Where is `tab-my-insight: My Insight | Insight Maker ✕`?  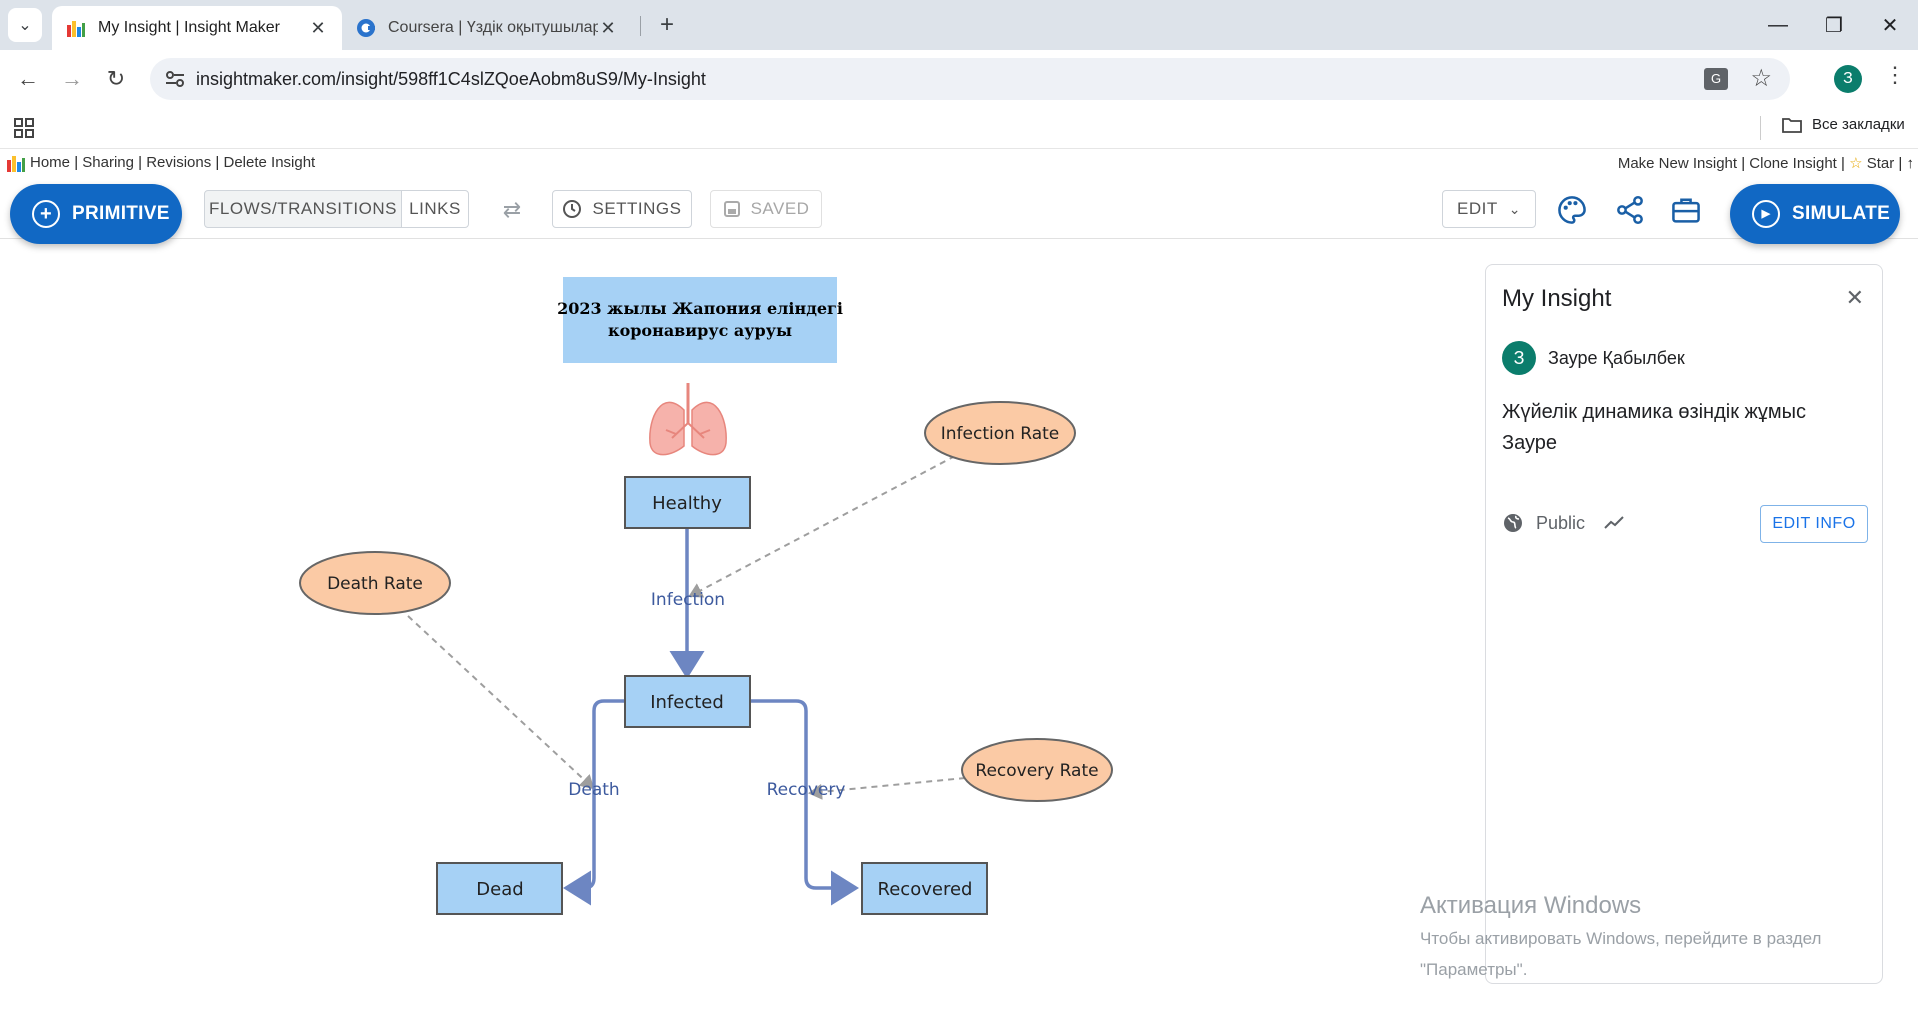 tab-my-insight: My Insight | Insight Maker ✕ is located at coordinates (197, 28).